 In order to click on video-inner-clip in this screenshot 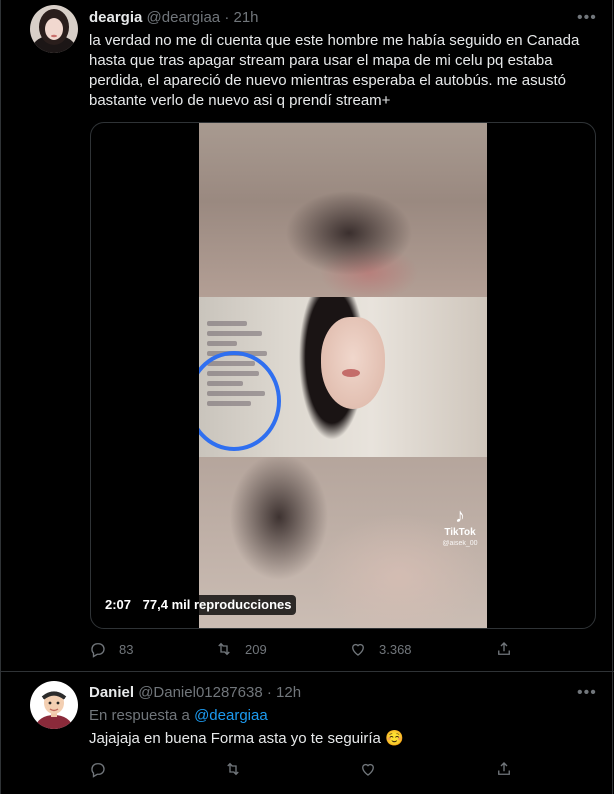, I will do `click(343, 377)`.